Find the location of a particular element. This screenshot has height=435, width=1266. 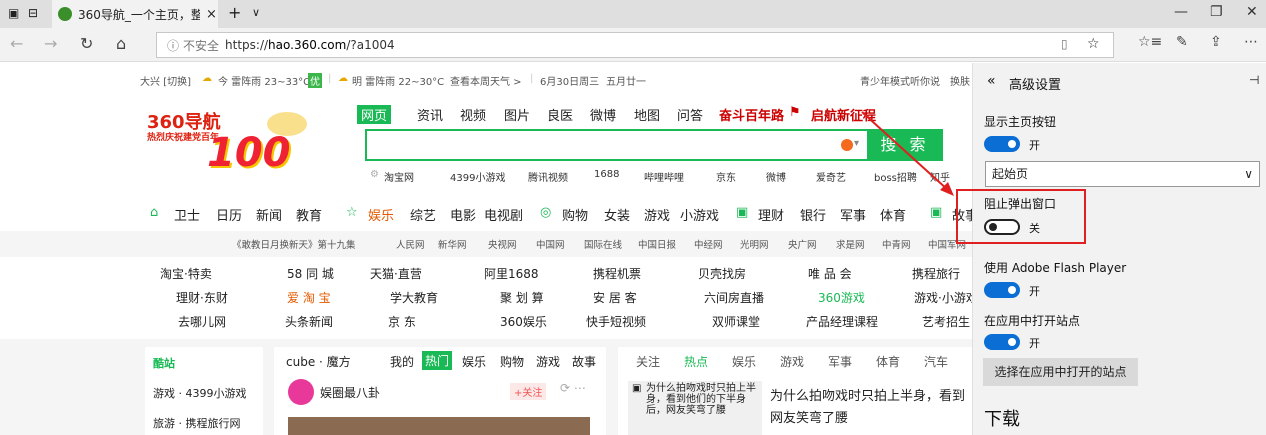

open-in-app-toggle is located at coordinates (1002, 342).